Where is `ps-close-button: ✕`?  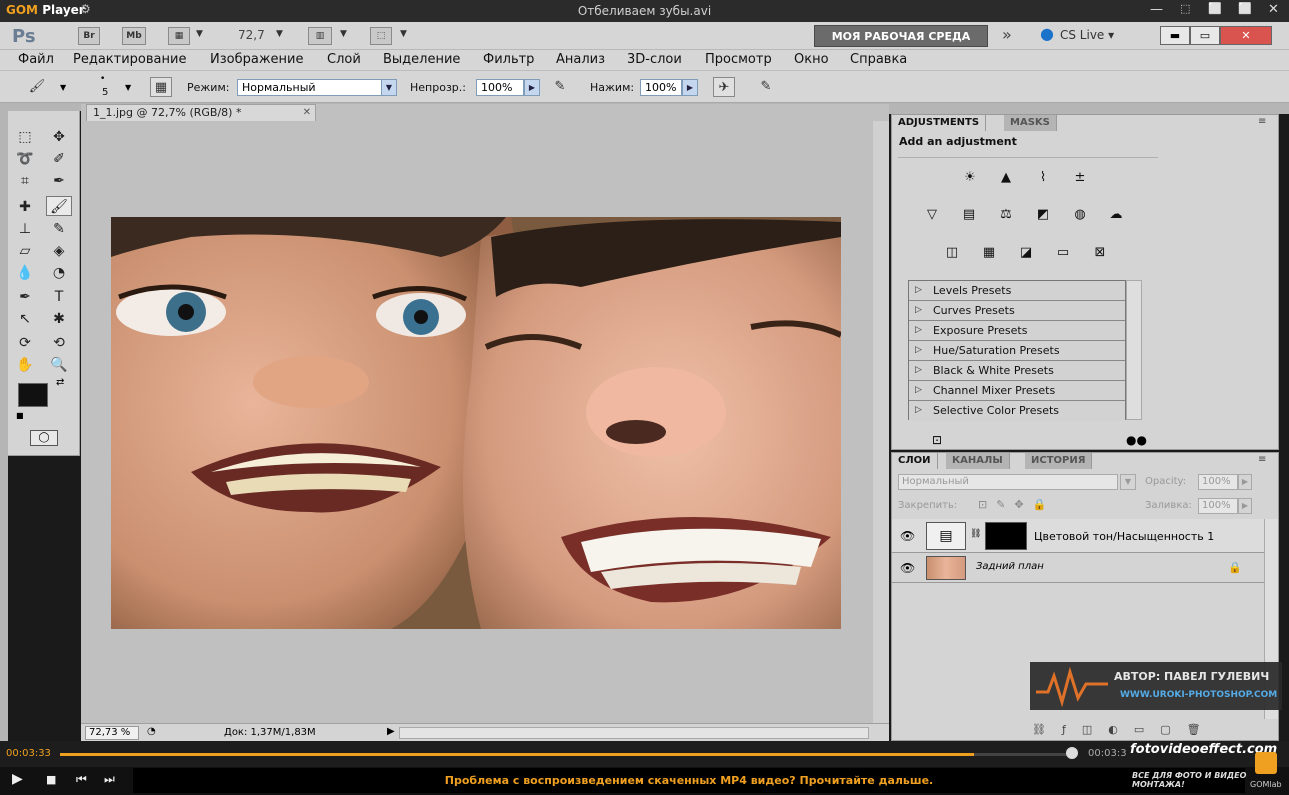
ps-close-button: ✕ is located at coordinates (1246, 35).